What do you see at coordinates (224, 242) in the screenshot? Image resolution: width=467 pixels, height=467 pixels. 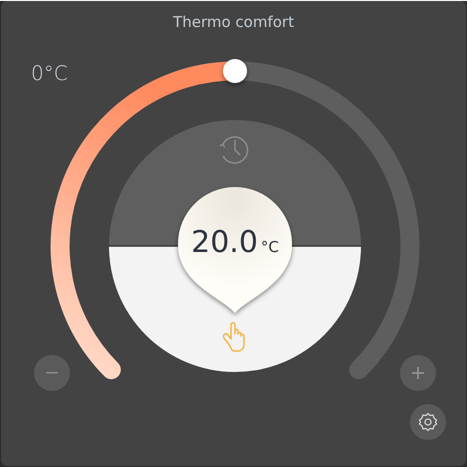 I see `setpoint-value: 20.0` at bounding box center [224, 242].